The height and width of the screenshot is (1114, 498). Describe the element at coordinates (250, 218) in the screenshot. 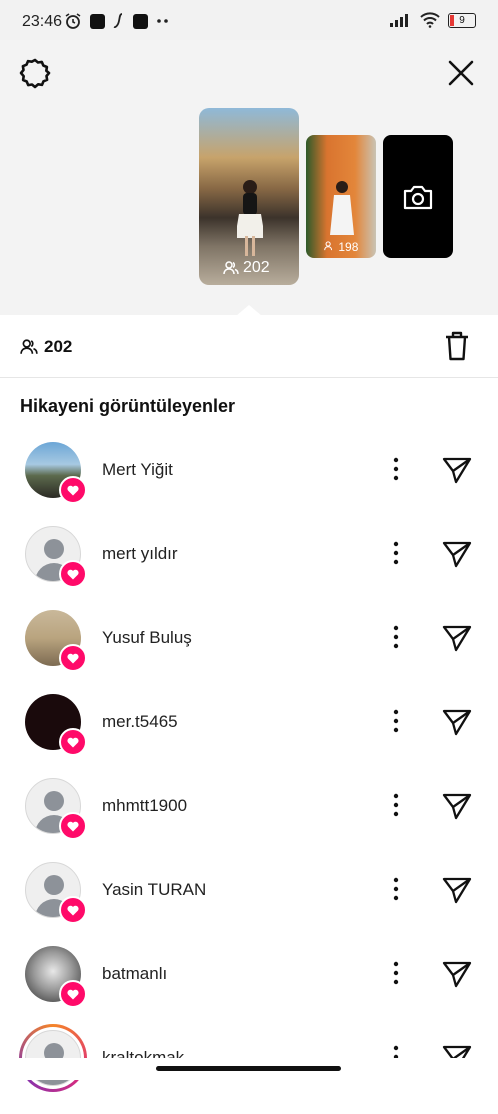

I see `story-photo-subject` at that location.